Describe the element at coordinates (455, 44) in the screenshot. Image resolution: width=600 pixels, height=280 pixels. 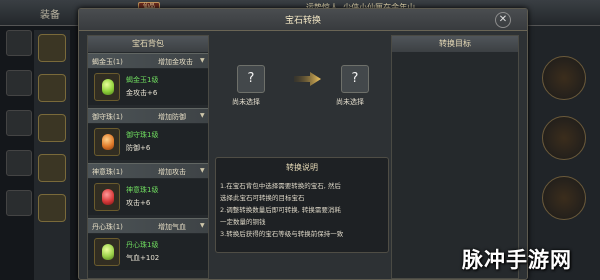
I see `target-panel-title: 转换目标` at that location.